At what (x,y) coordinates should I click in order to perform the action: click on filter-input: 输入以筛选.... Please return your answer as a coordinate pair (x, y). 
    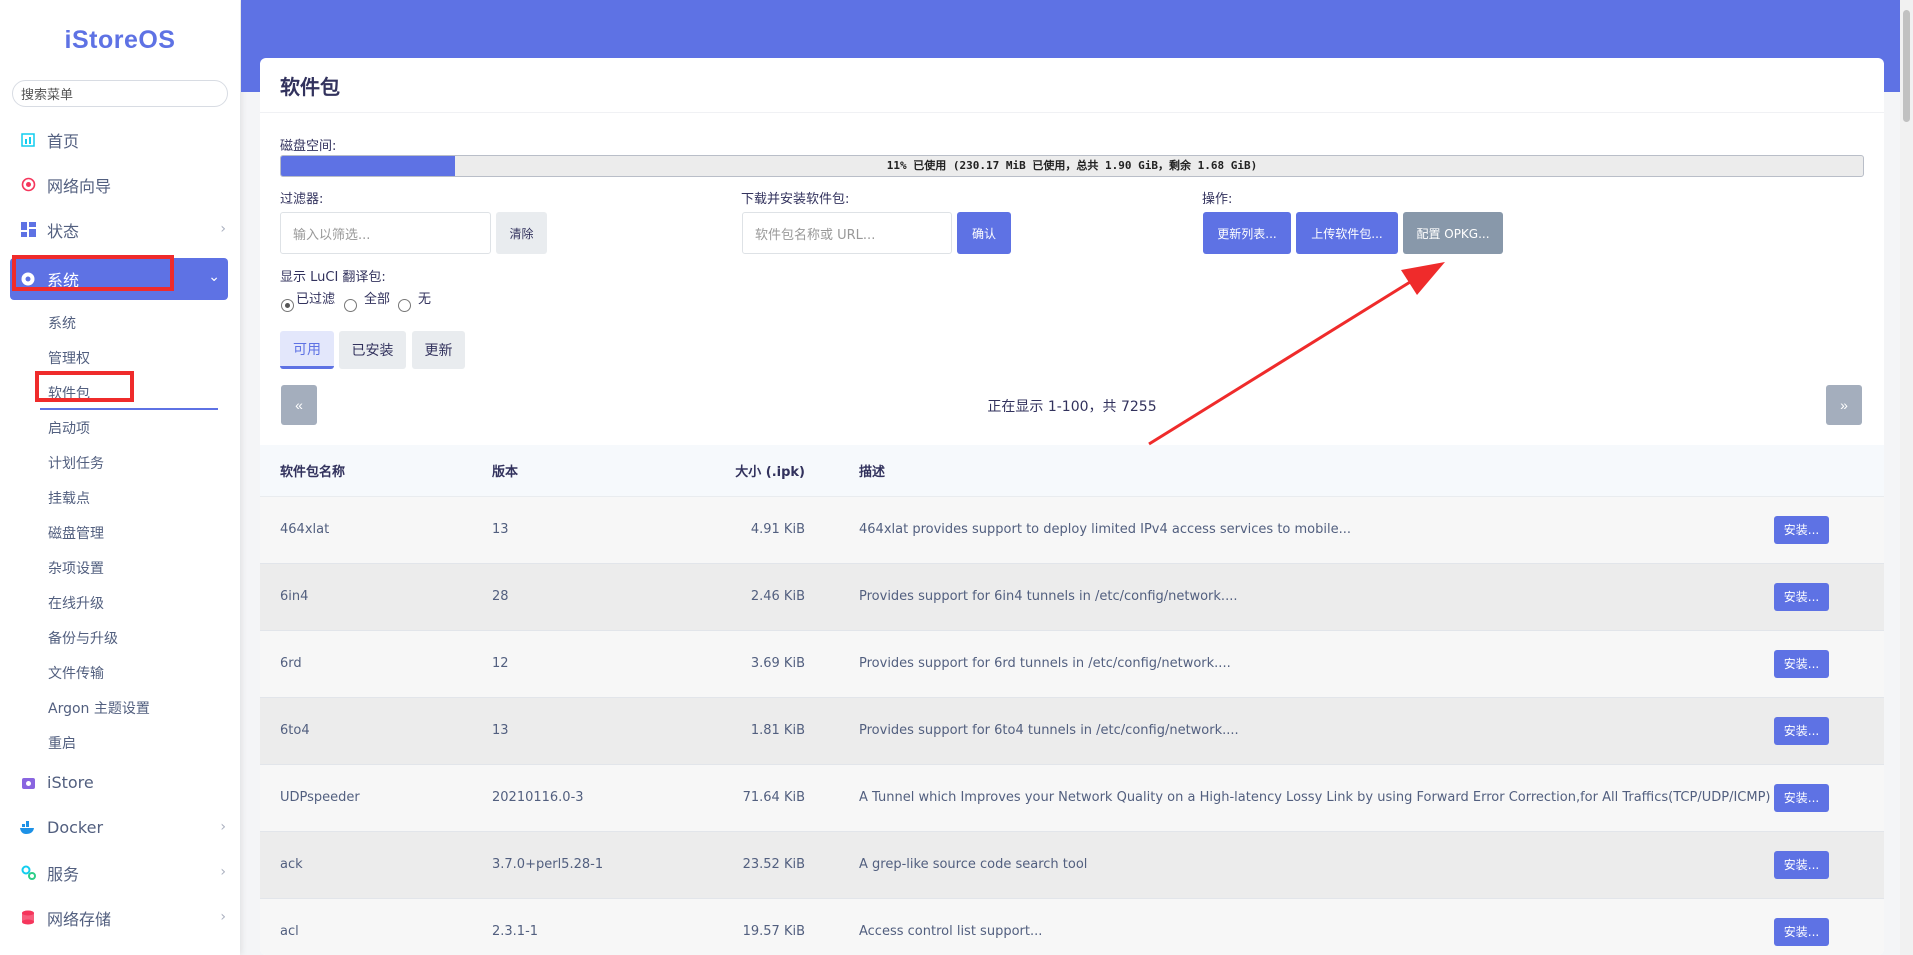
    Looking at the image, I should click on (385, 233).